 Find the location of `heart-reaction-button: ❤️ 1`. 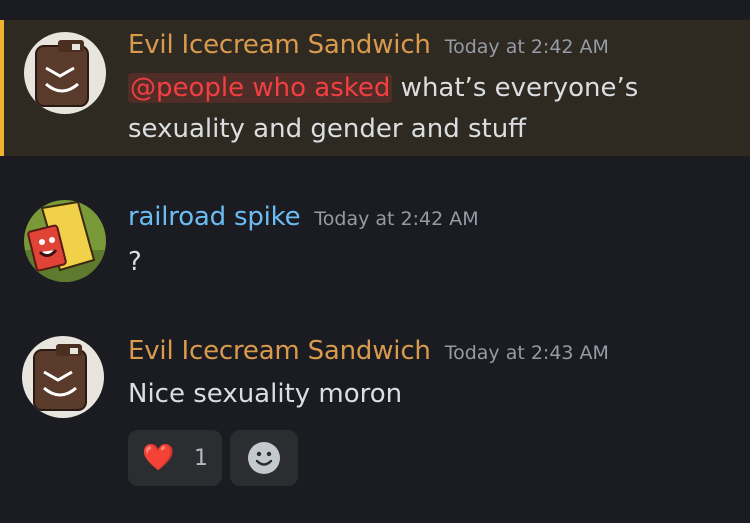

heart-reaction-button: ❤️ 1 is located at coordinates (175, 458).